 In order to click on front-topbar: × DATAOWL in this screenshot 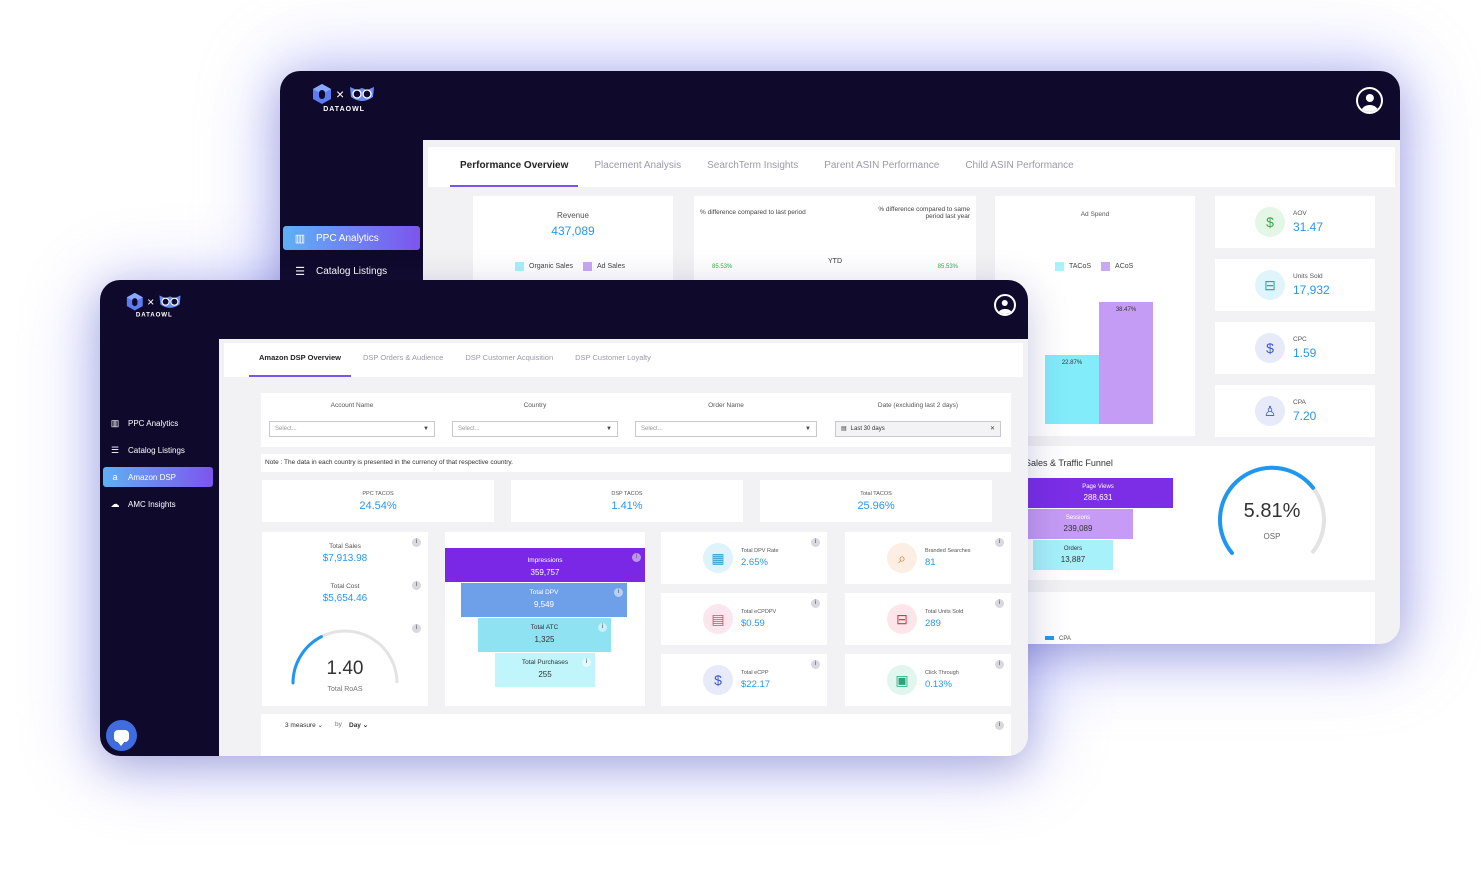, I will do `click(564, 309)`.